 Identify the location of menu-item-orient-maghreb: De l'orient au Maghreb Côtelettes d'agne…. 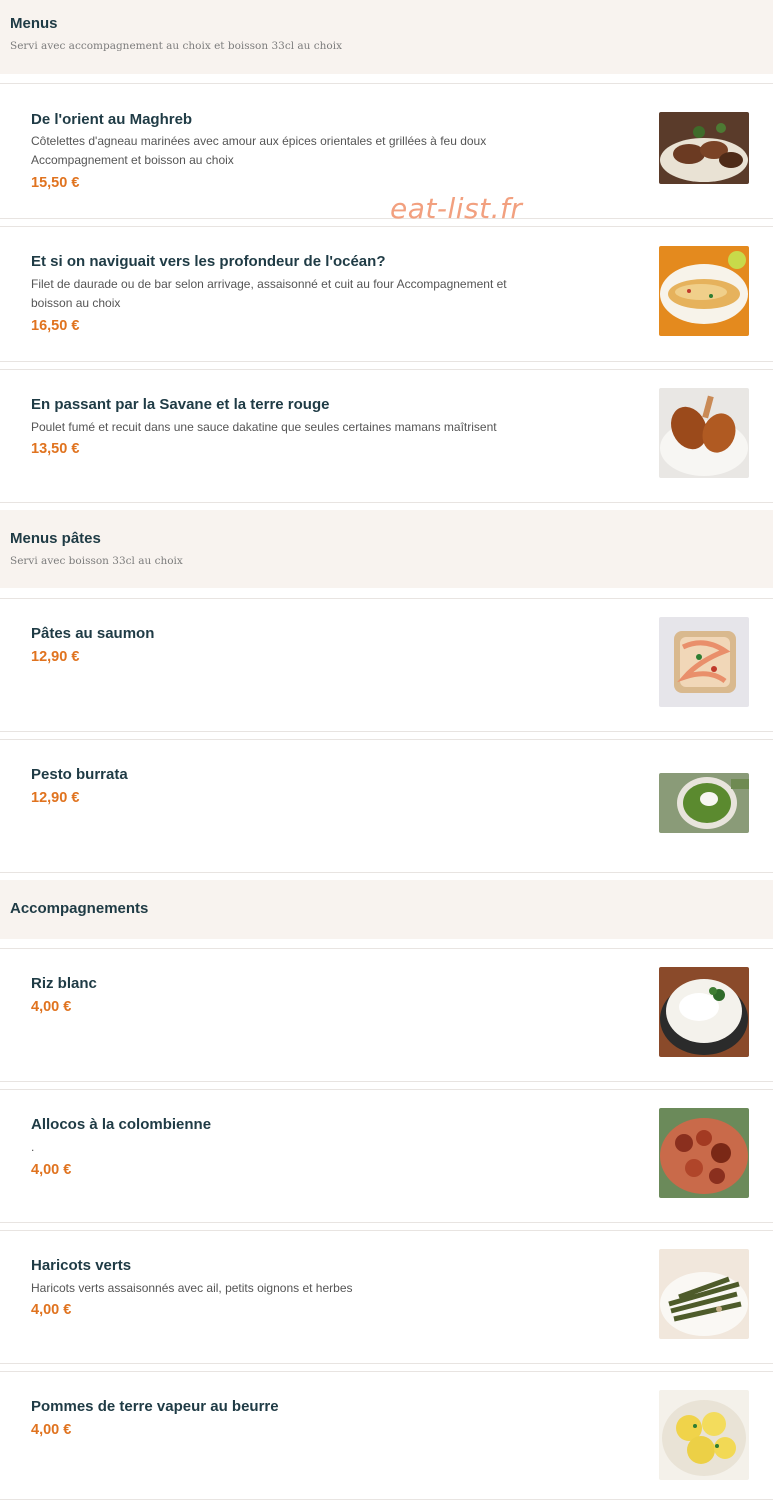
(386, 151).